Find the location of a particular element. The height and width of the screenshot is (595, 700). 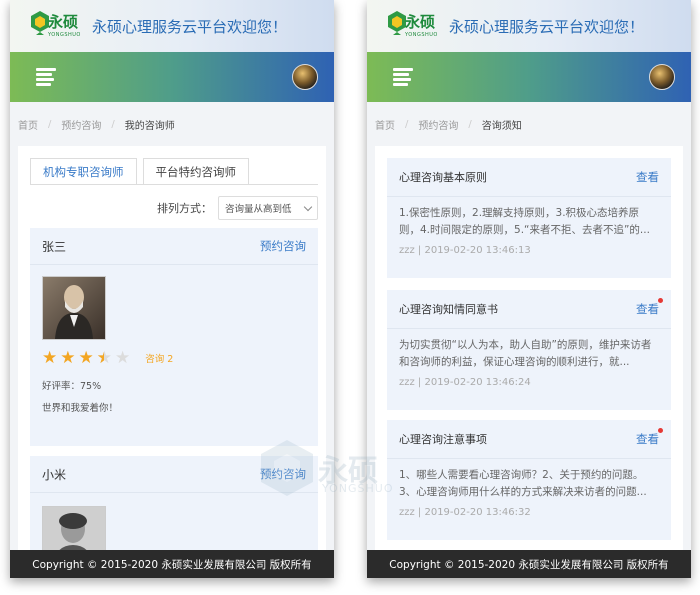

breadcrumb: 首页 / 预约咨询 / 我的咨询师 is located at coordinates (172, 124).